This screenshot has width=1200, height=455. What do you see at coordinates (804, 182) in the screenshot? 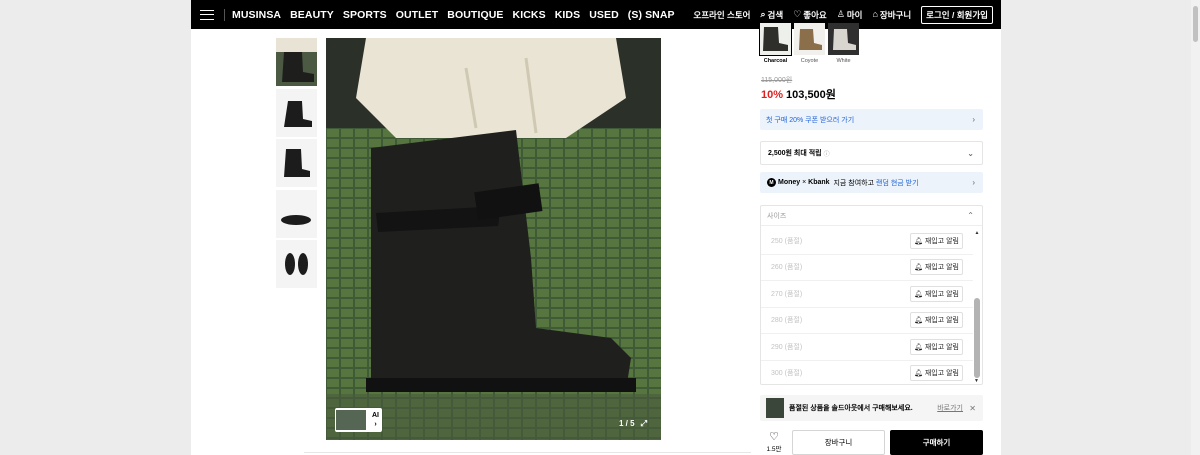
I see `money-times: ×` at bounding box center [804, 182].